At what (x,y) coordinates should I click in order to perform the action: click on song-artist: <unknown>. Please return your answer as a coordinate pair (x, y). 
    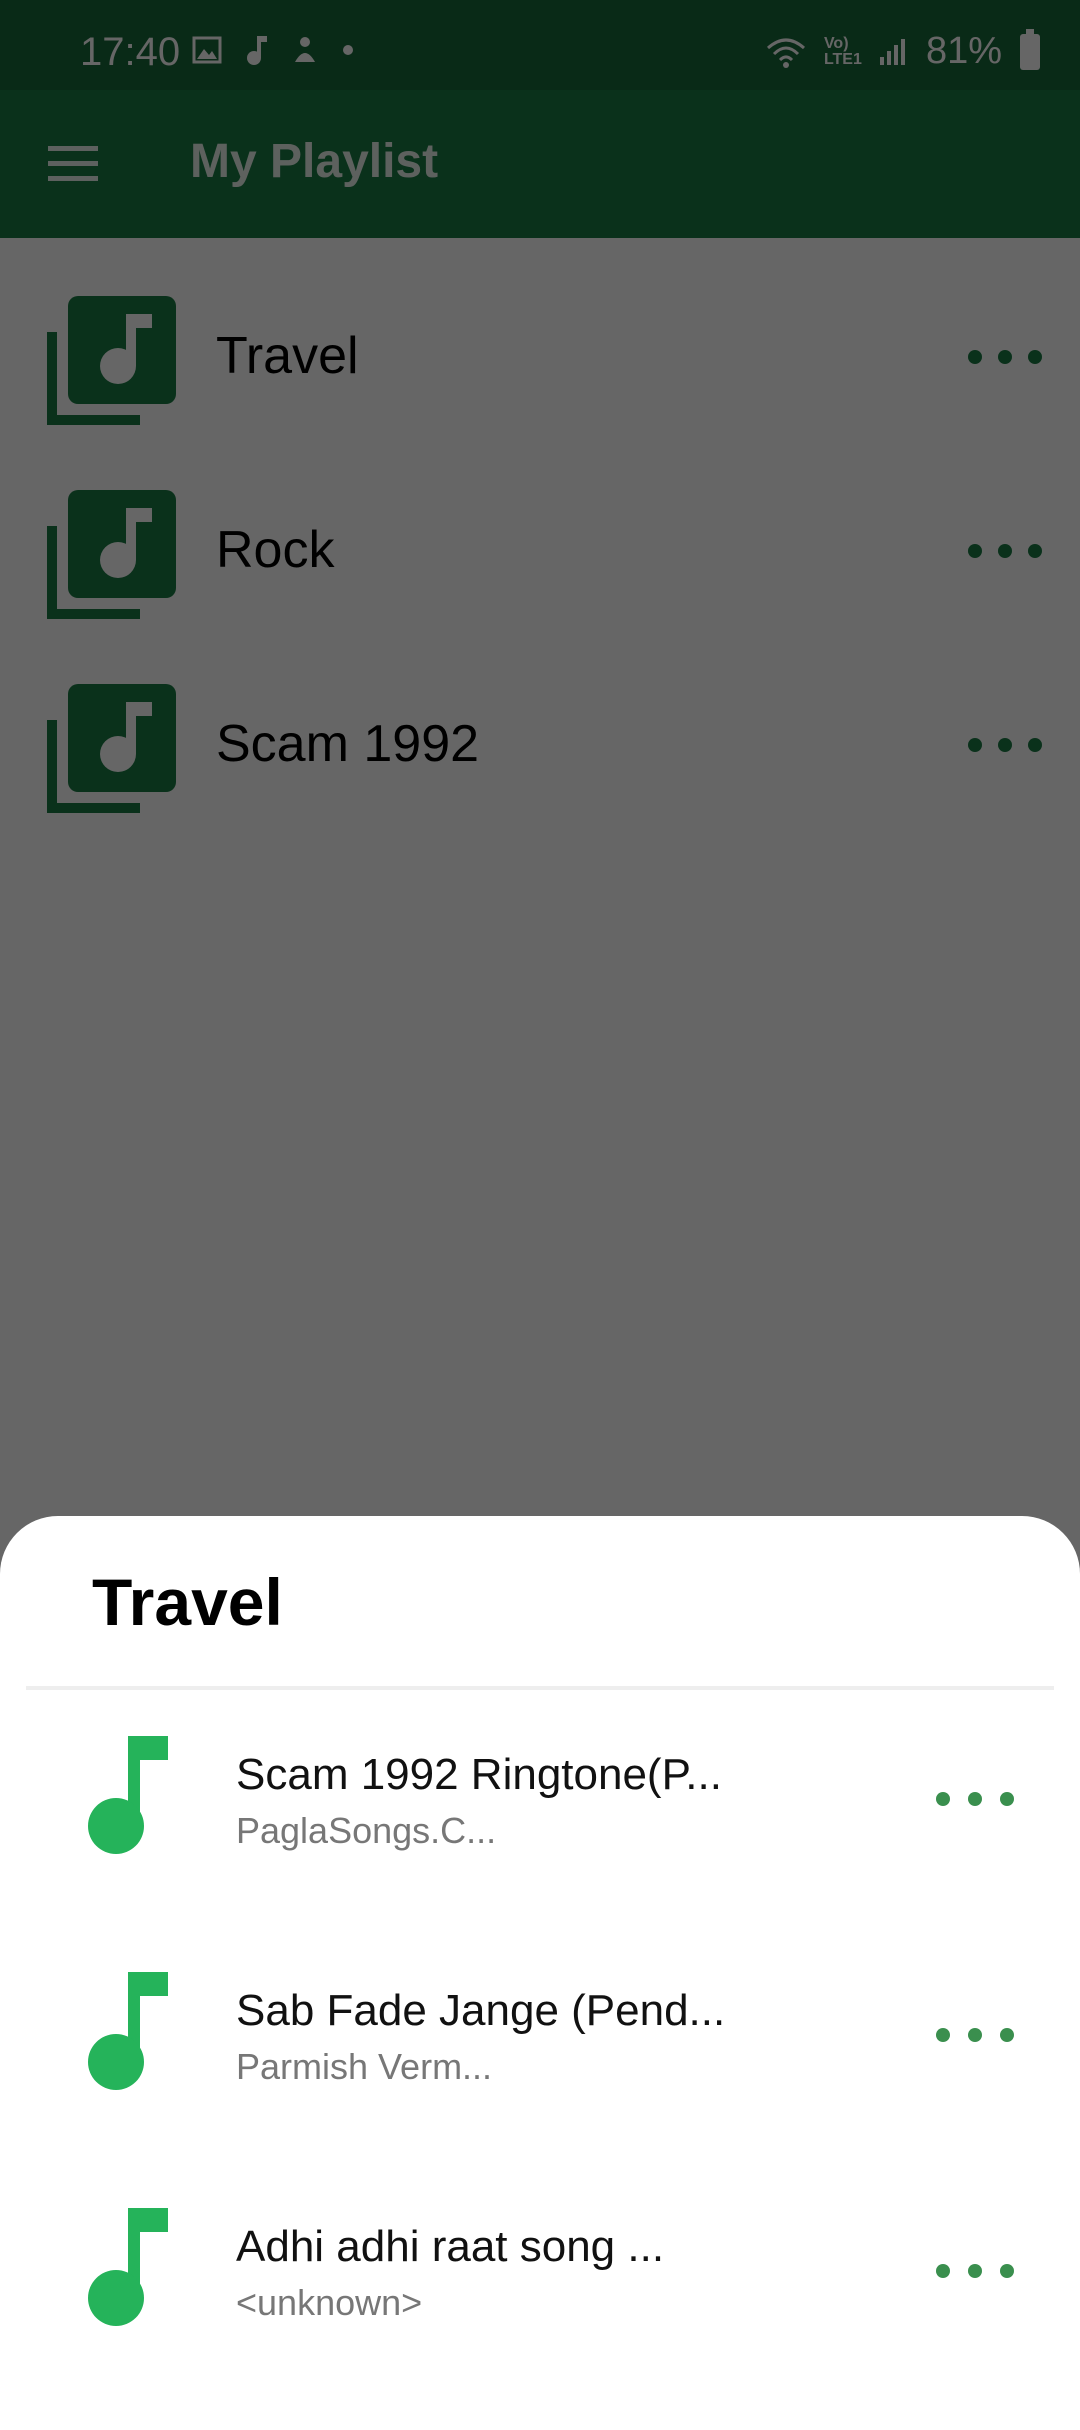
    Looking at the image, I should click on (329, 2302).